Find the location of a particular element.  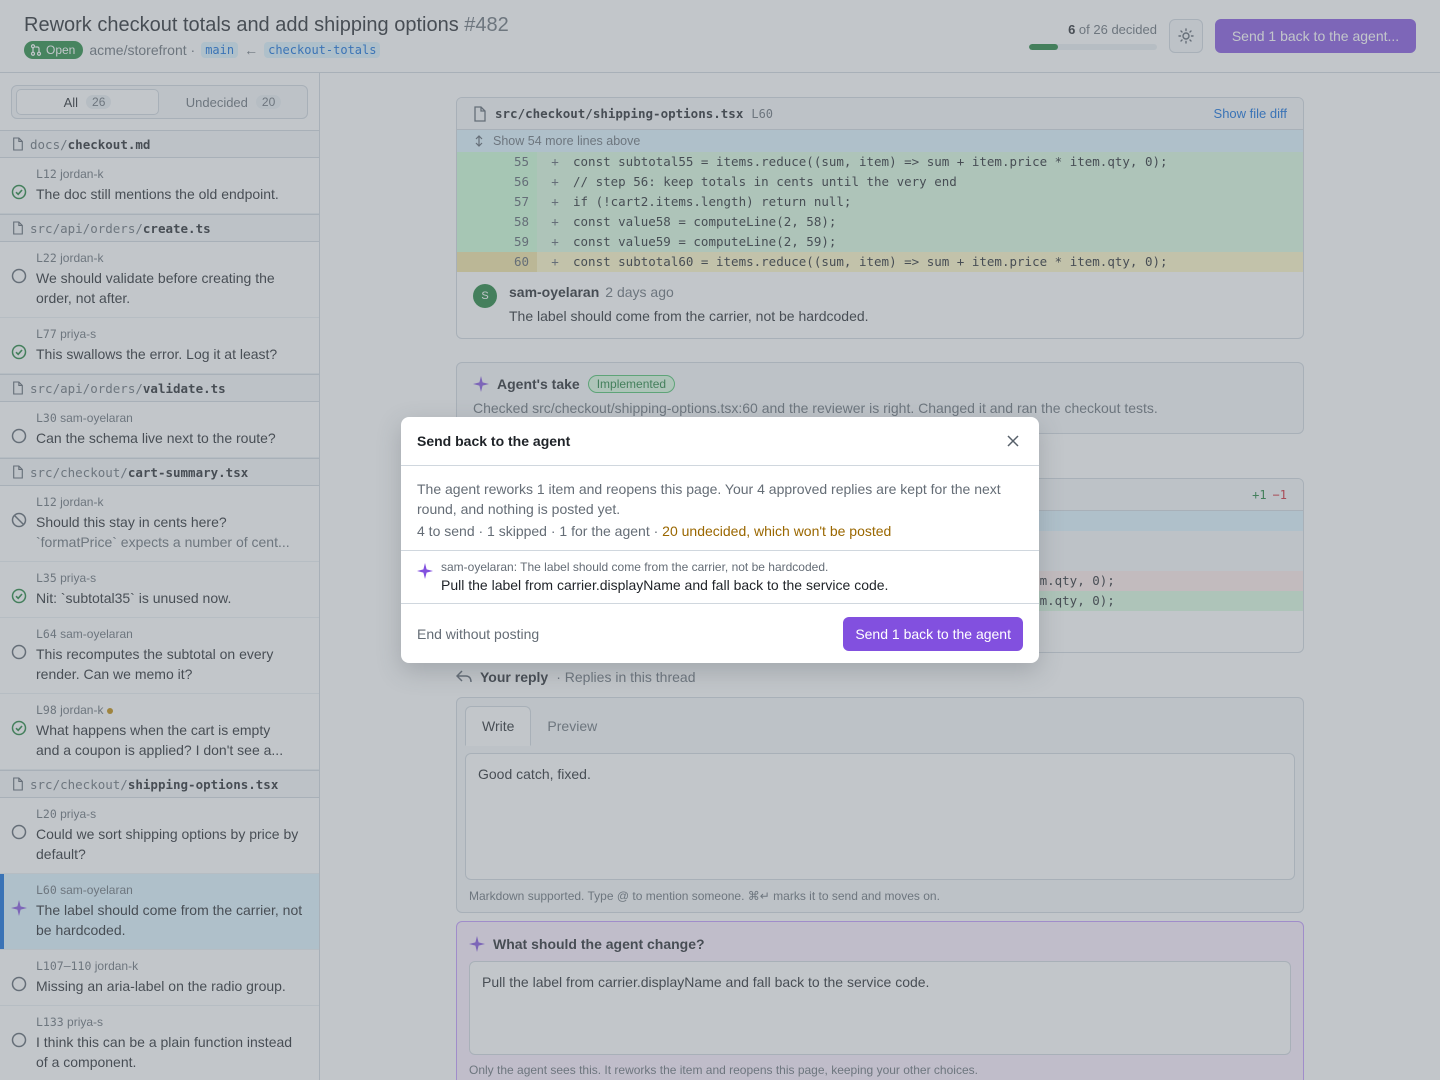

close-button is located at coordinates (1013, 441).